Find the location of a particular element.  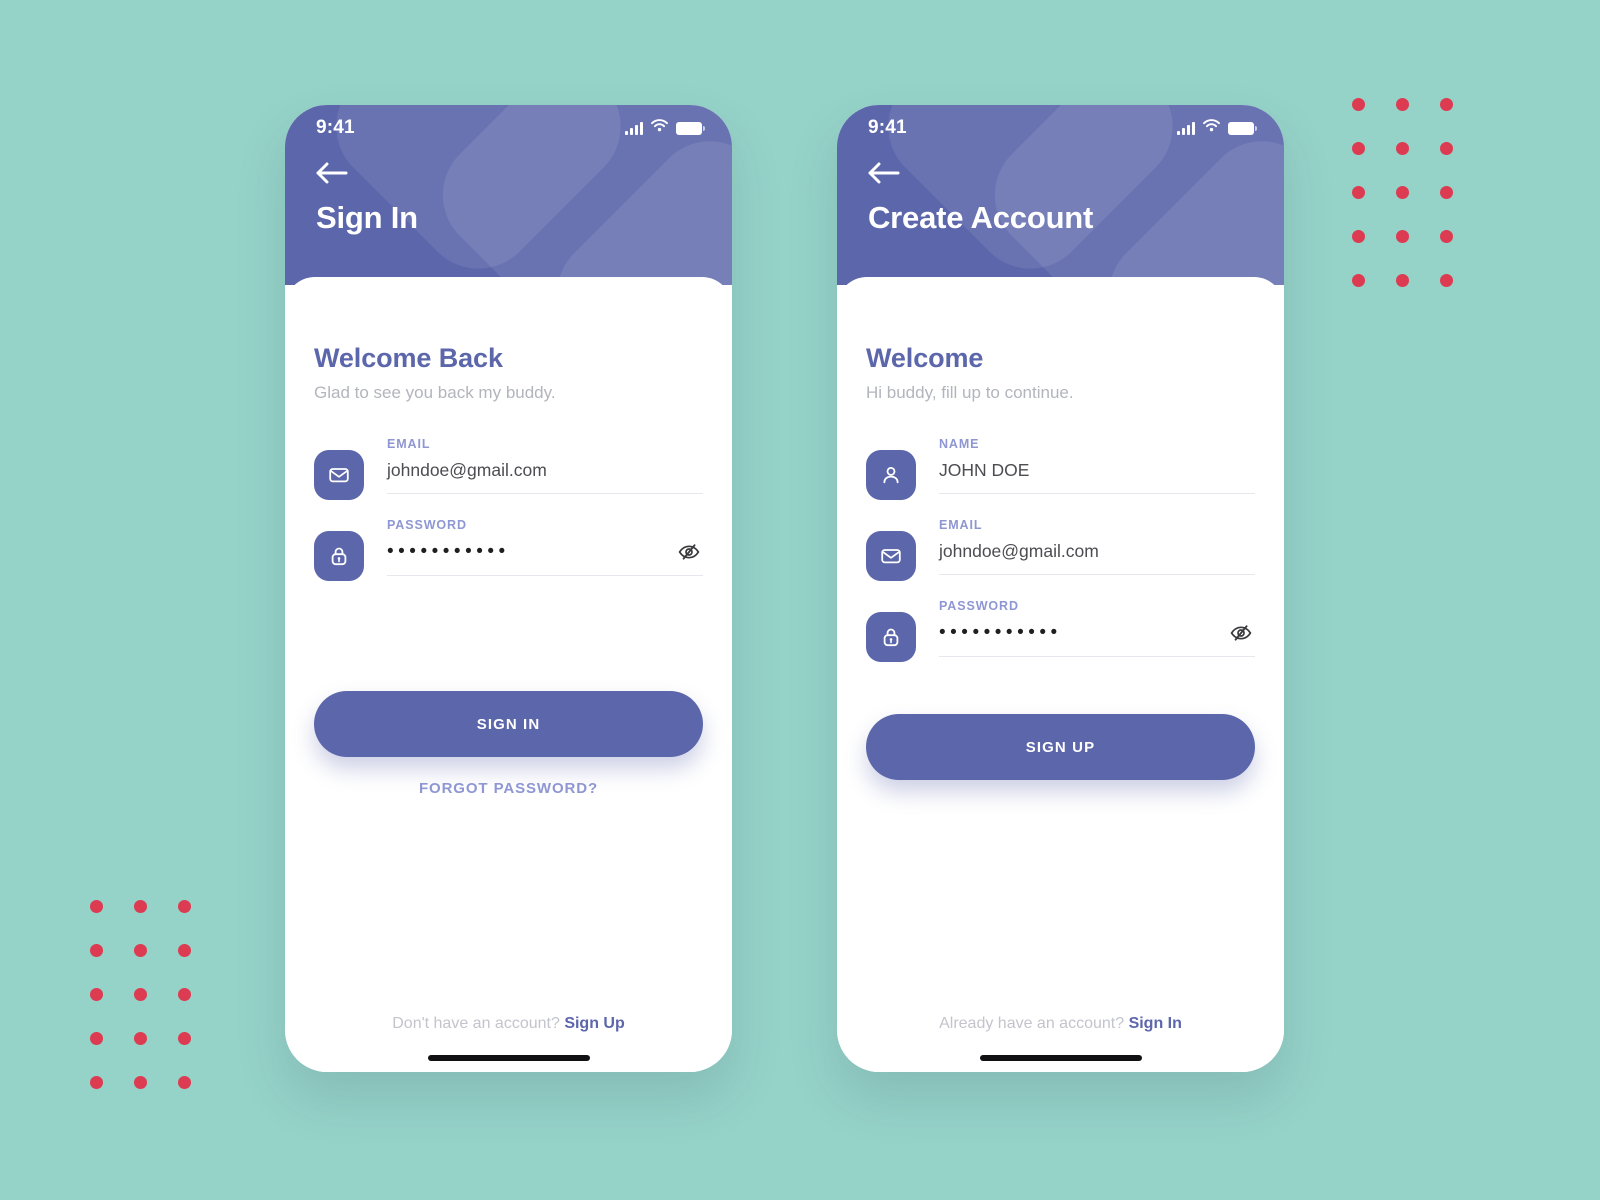

sign-in-button: SIGN IN is located at coordinates (508, 724).